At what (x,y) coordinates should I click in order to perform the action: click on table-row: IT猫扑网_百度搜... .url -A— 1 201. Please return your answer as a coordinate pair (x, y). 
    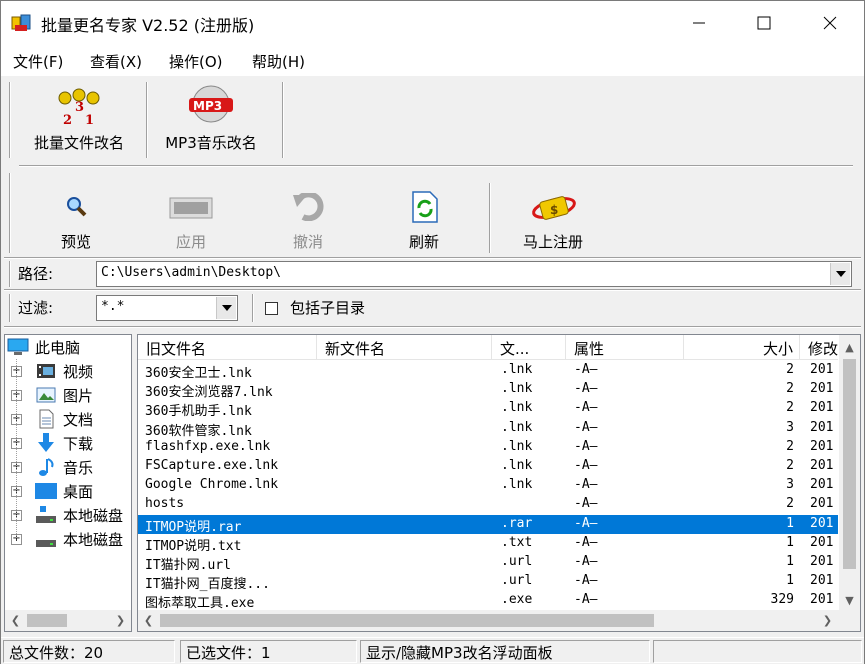
    Looking at the image, I should click on (488, 582).